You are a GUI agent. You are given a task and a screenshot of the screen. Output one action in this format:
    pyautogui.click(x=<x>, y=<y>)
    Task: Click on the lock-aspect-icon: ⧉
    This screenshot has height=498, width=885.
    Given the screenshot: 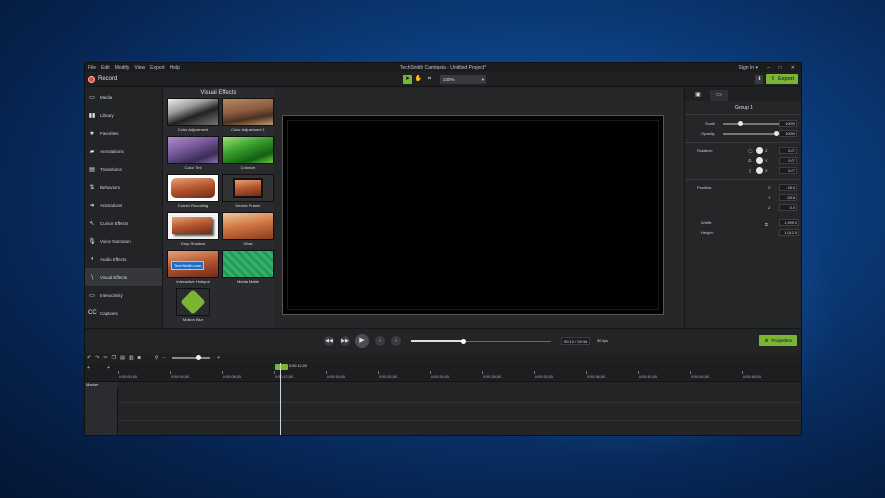 What is the action you would take?
    pyautogui.click(x=766, y=224)
    